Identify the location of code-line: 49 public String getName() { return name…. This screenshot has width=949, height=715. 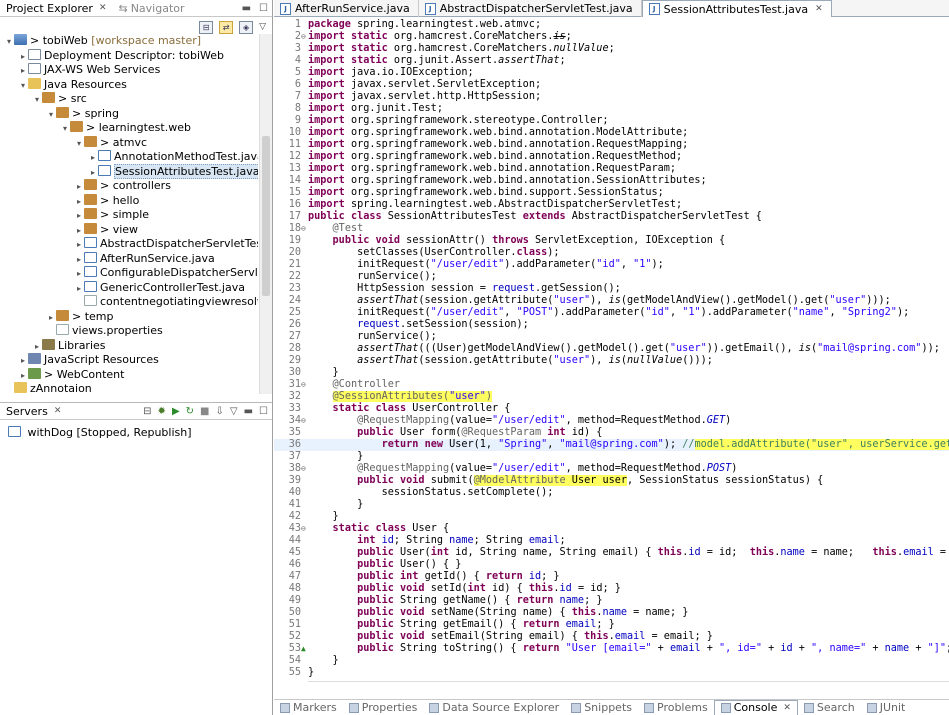
(611, 601).